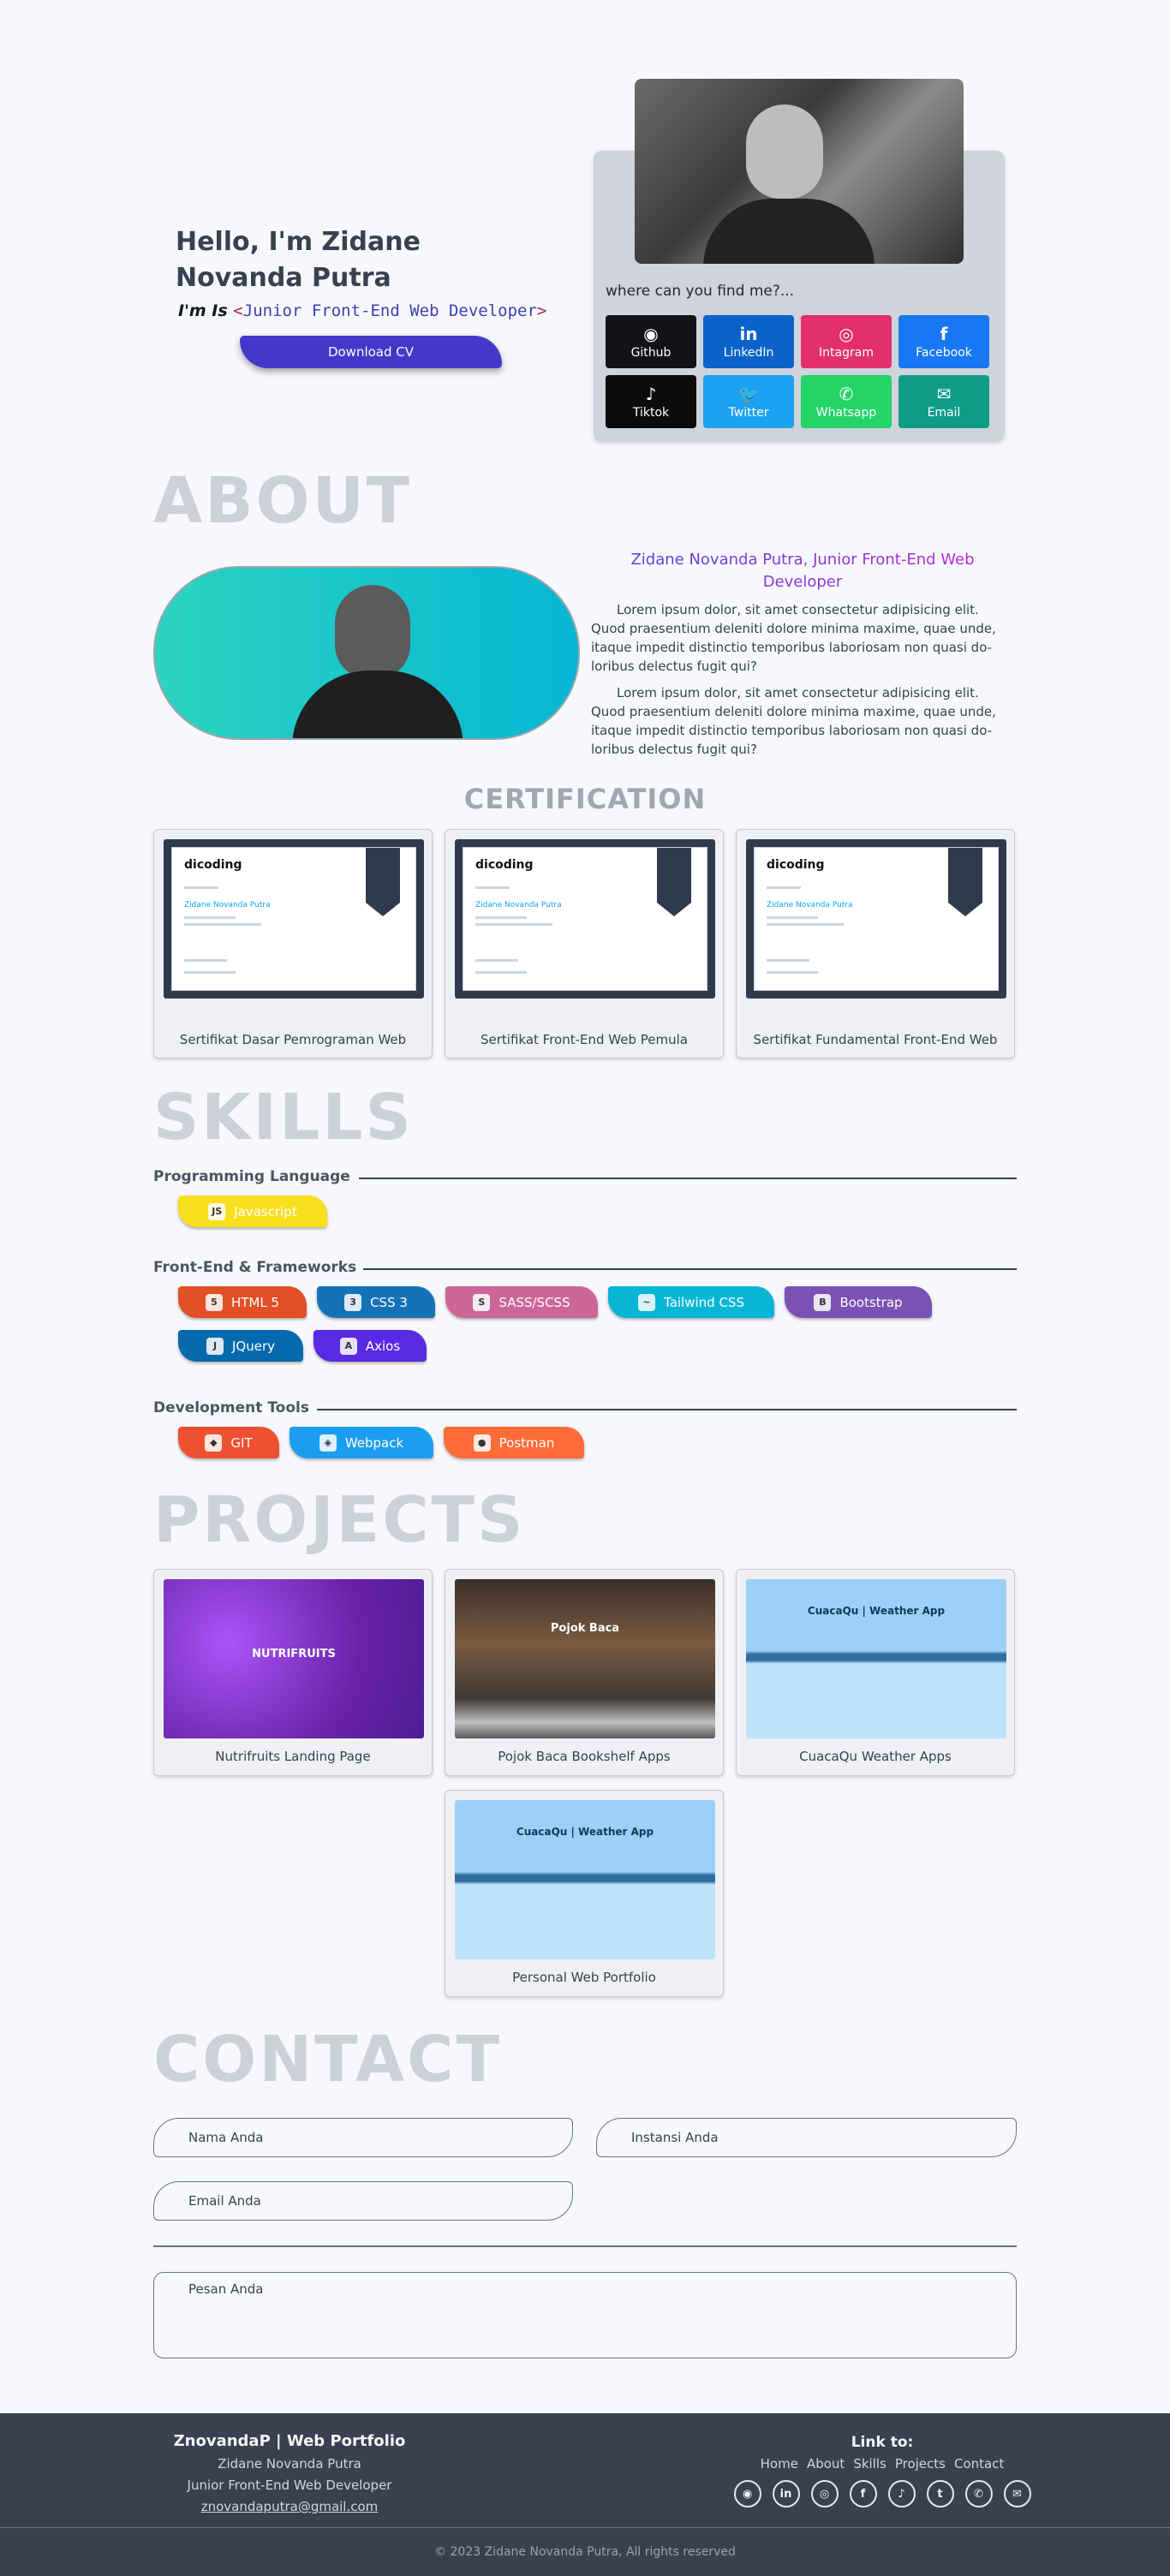  I want to click on contact-title: CONTACT, so click(327, 2059).